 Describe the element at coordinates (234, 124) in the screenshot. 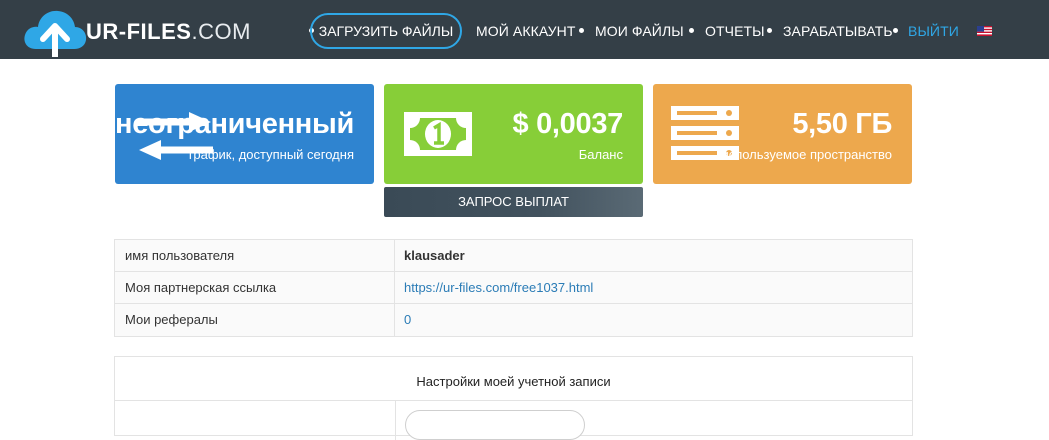

I see `traffic-value: неограниченный` at that location.